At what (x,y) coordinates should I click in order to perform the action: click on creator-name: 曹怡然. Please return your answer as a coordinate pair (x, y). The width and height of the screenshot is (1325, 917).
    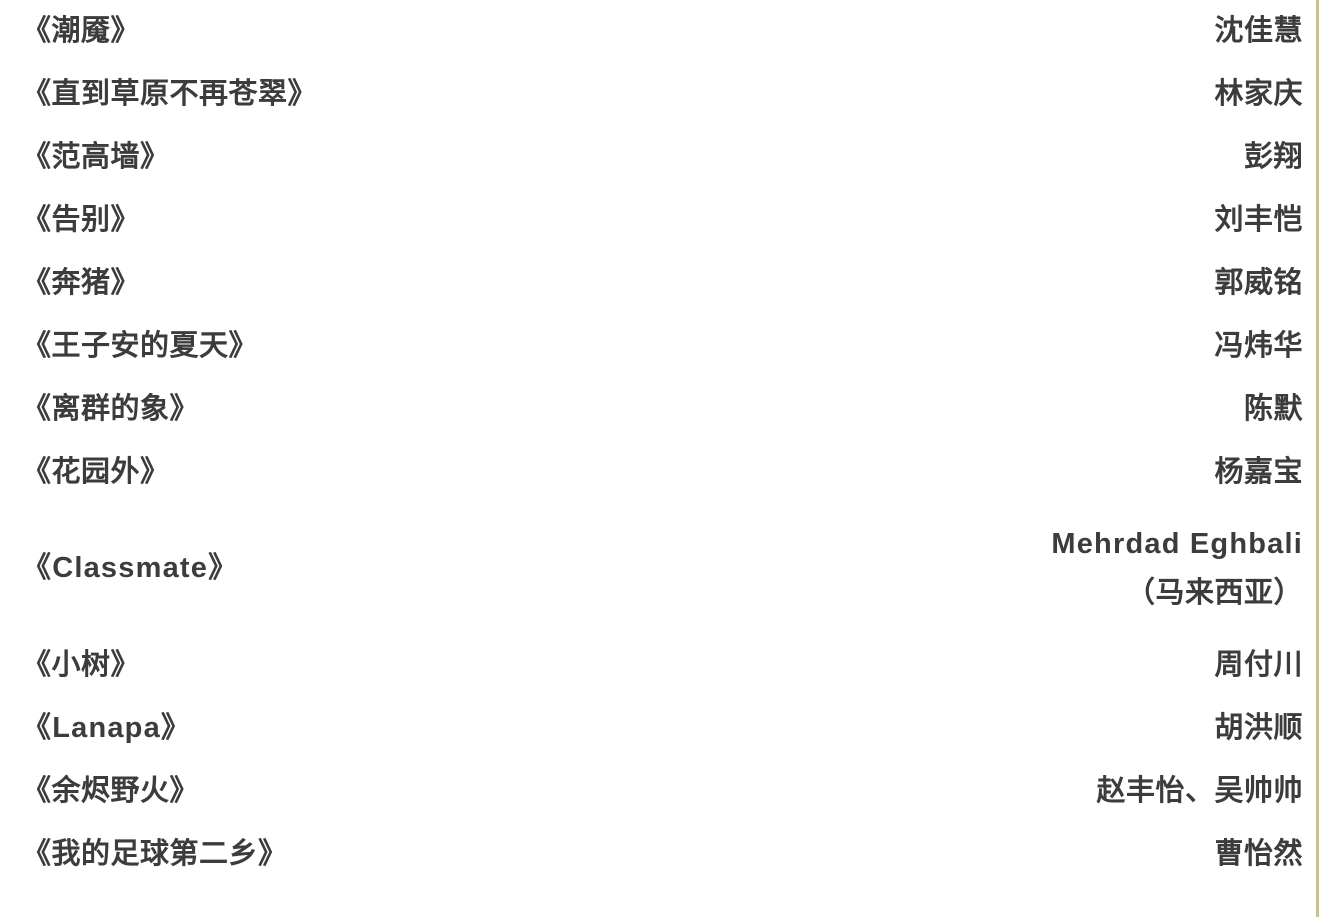
    Looking at the image, I should click on (1258, 853).